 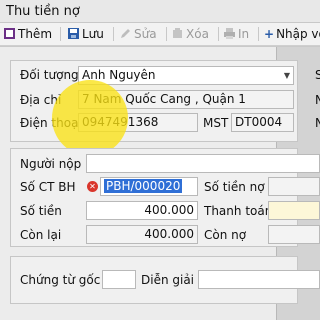 I want to click on cursor-highlight, so click(x=90, y=118).